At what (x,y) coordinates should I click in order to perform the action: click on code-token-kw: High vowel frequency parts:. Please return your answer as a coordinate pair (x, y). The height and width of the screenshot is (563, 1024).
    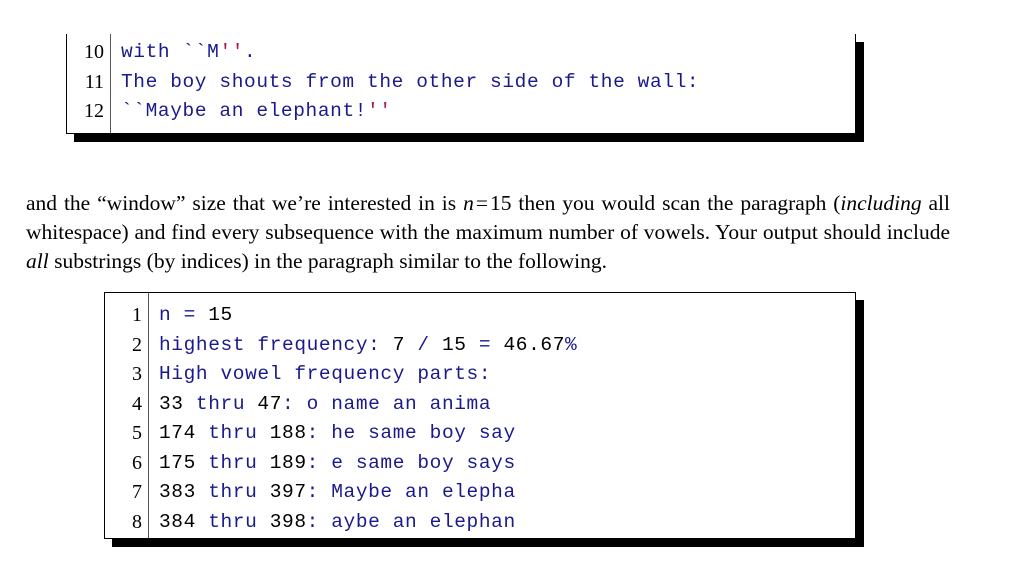
    Looking at the image, I should click on (325, 374).